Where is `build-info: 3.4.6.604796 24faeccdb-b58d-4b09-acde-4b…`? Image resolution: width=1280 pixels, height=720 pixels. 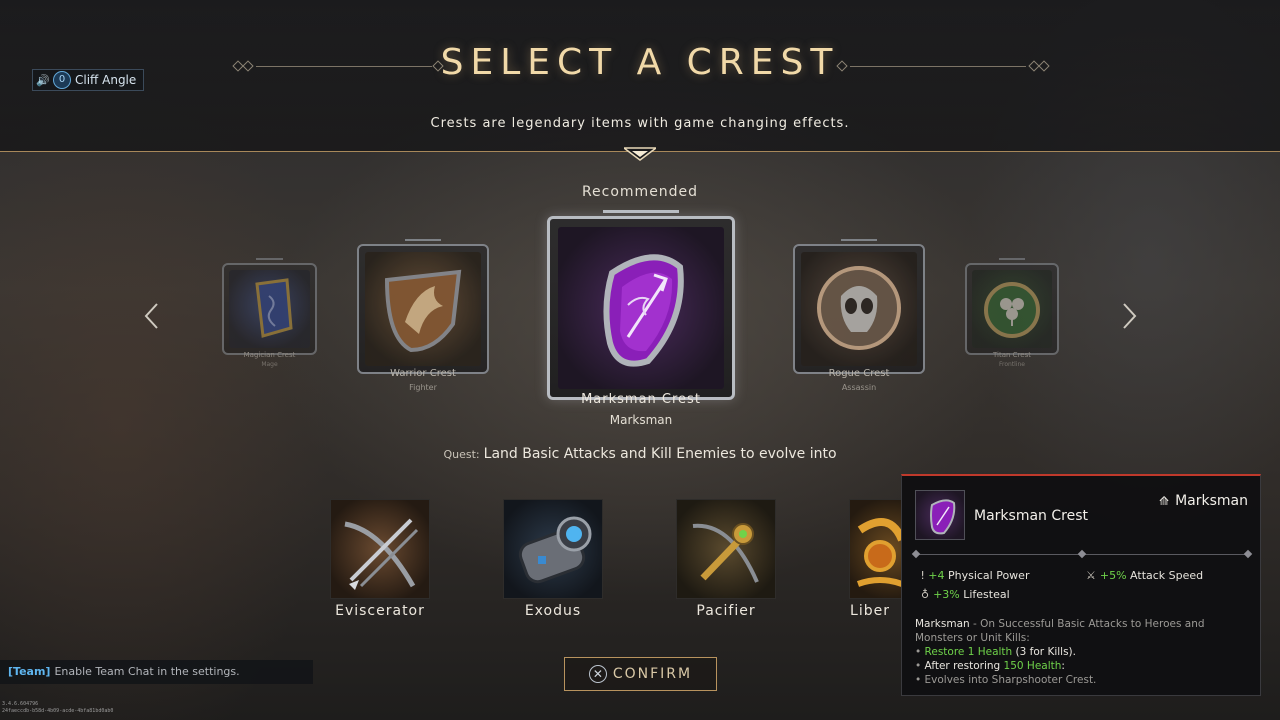
build-info: 3.4.6.604796 24faeccdb-b58d-4b09-acde-4b… is located at coordinates (57, 708).